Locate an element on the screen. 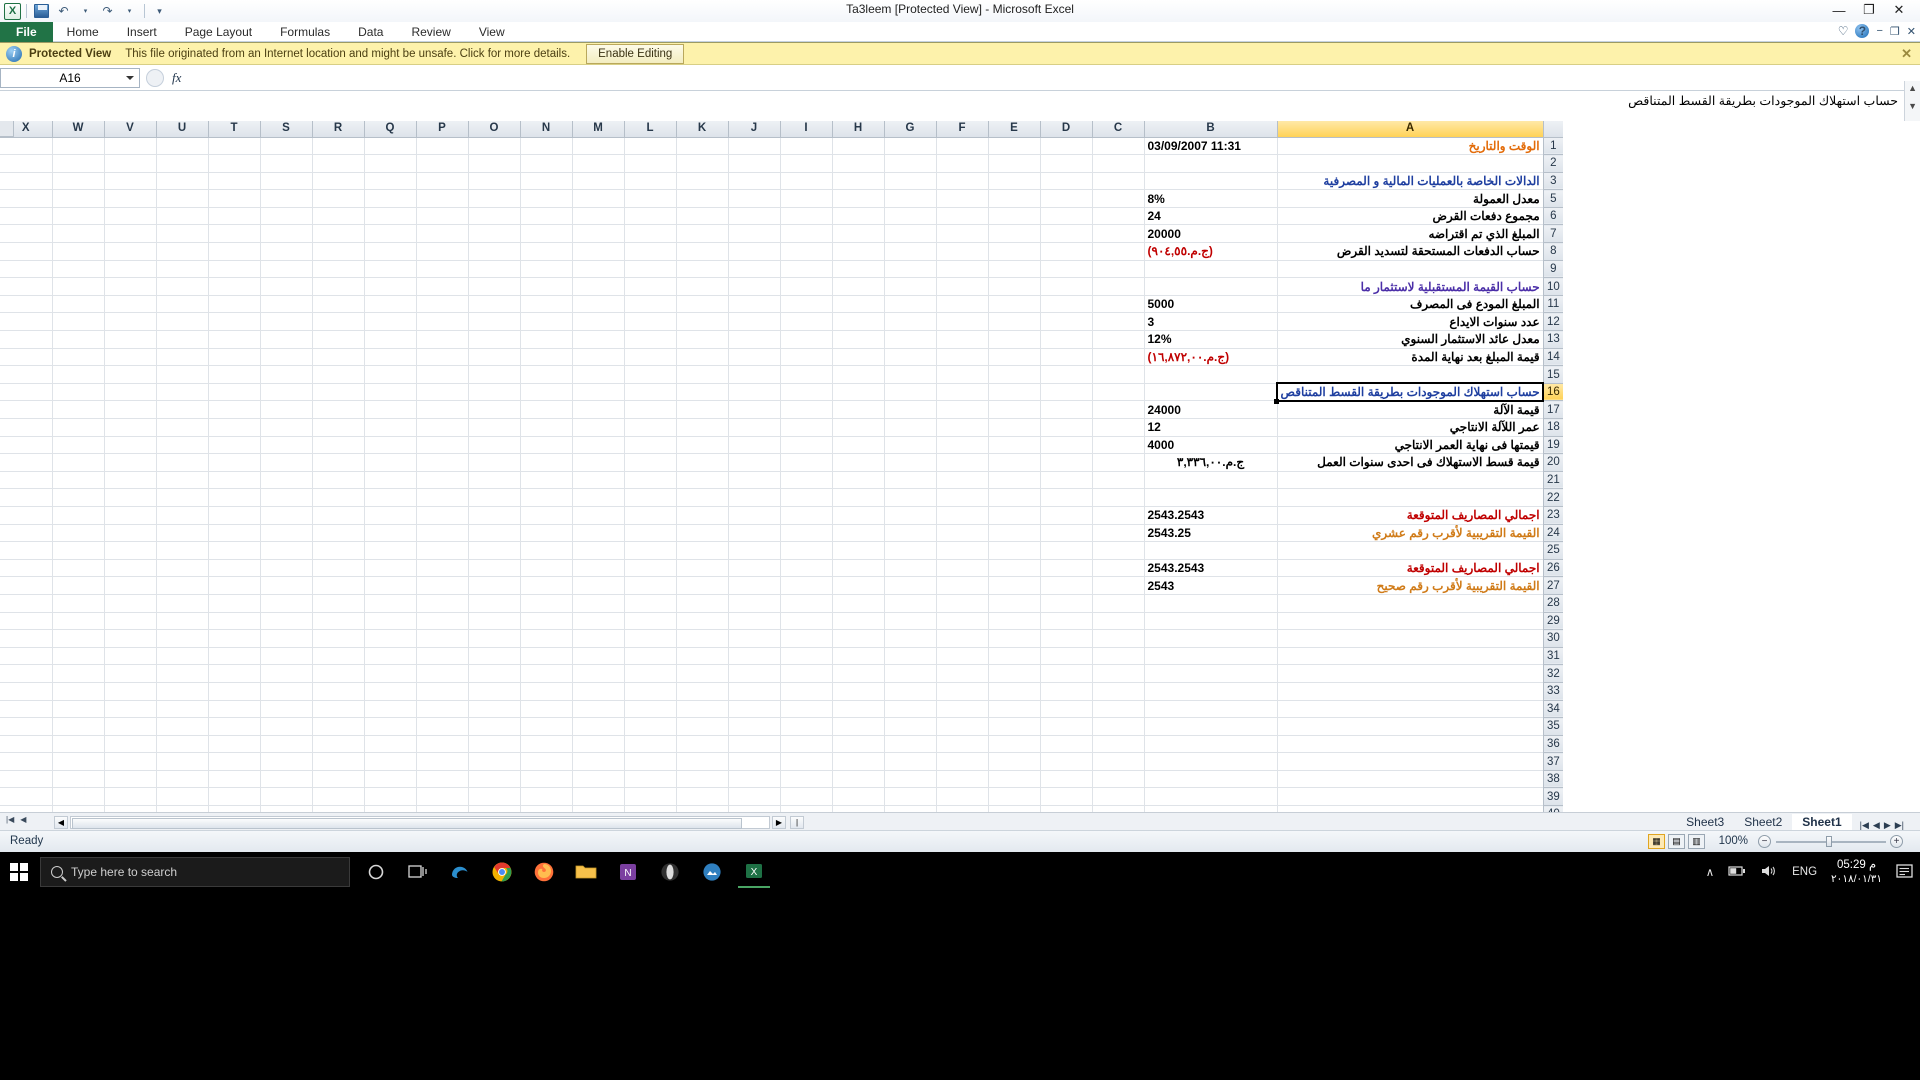 The width and height of the screenshot is (1920, 1080). cell-O10 is located at coordinates (494, 286).